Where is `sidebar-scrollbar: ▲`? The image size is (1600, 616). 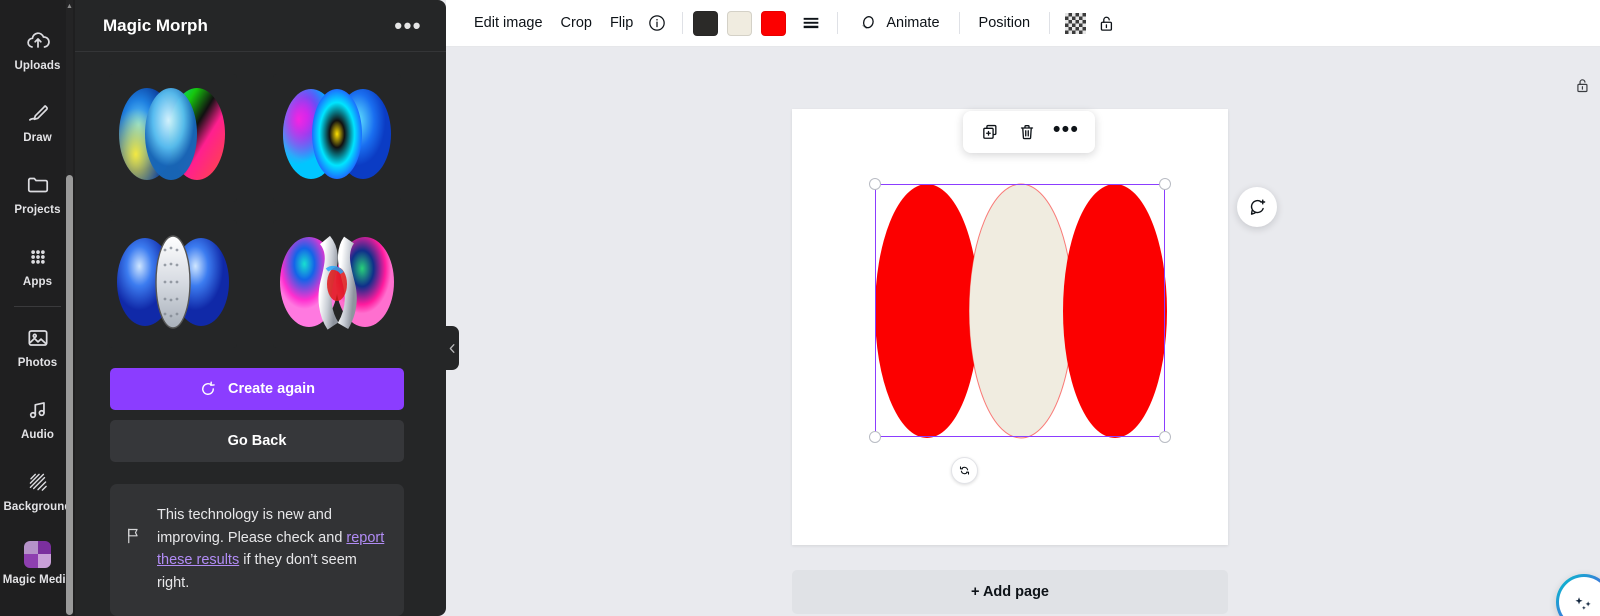
sidebar-scrollbar: ▲ is located at coordinates (69, 308).